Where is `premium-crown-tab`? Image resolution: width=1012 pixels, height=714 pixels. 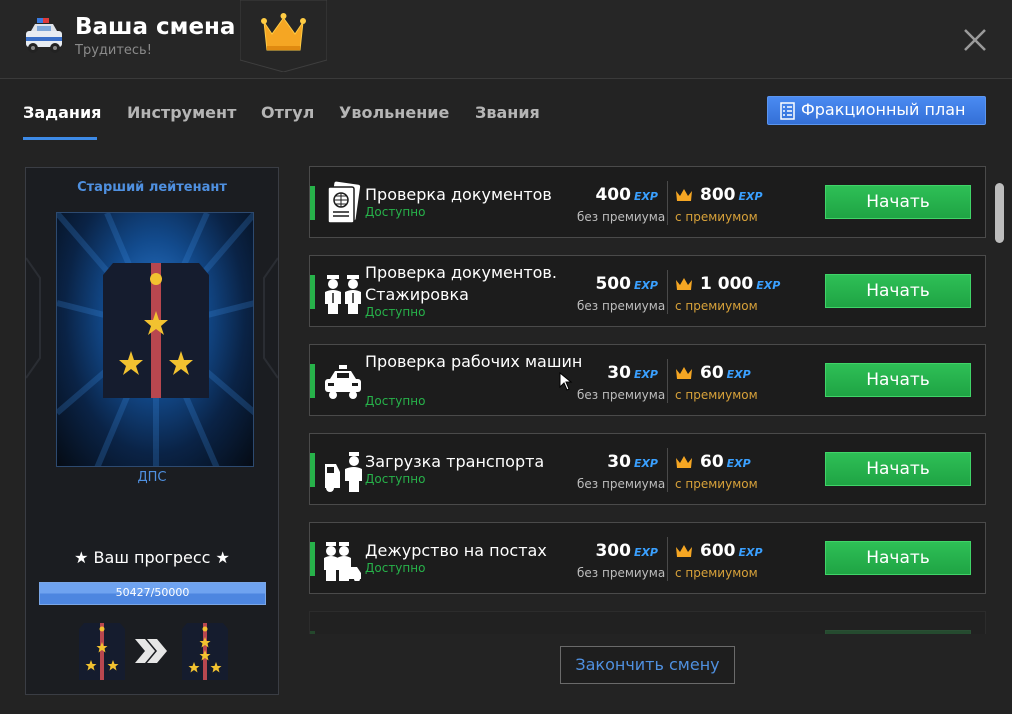 premium-crown-tab is located at coordinates (283, 36).